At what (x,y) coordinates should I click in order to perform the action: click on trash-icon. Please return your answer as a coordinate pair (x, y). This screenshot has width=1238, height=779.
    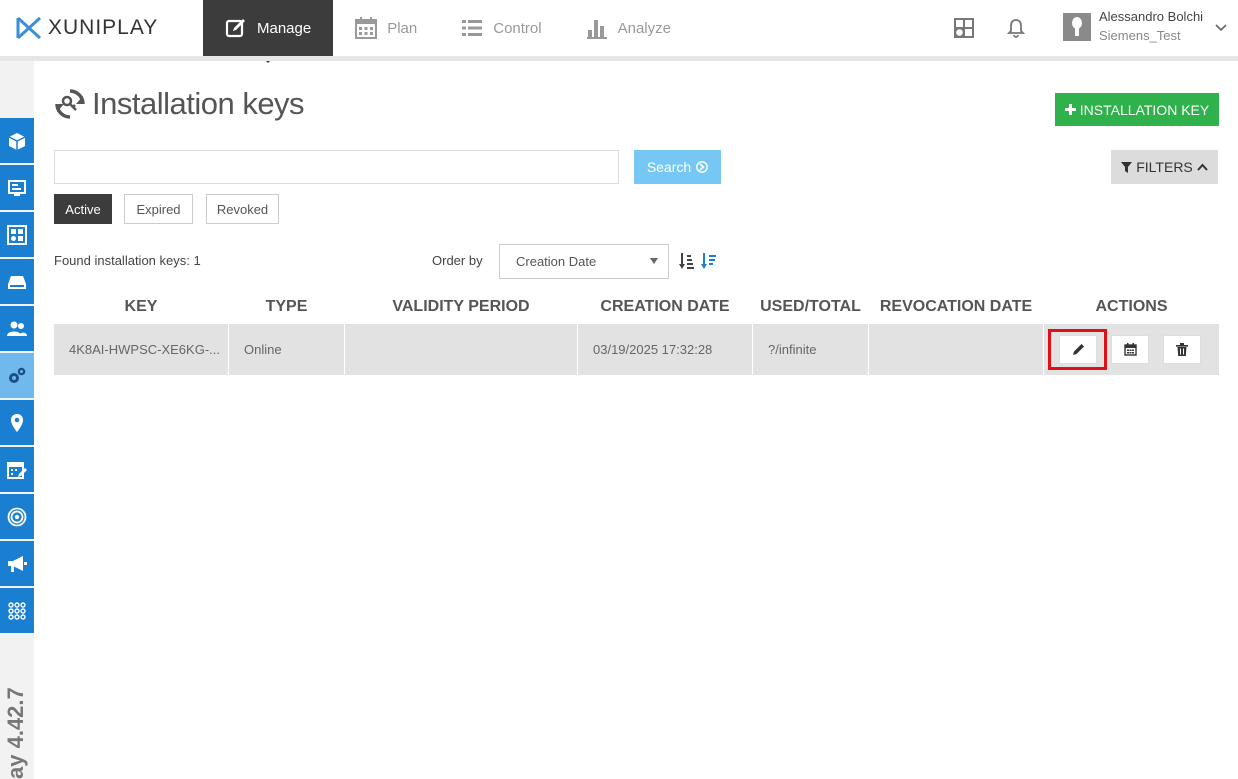
    Looking at the image, I should click on (1182, 349).